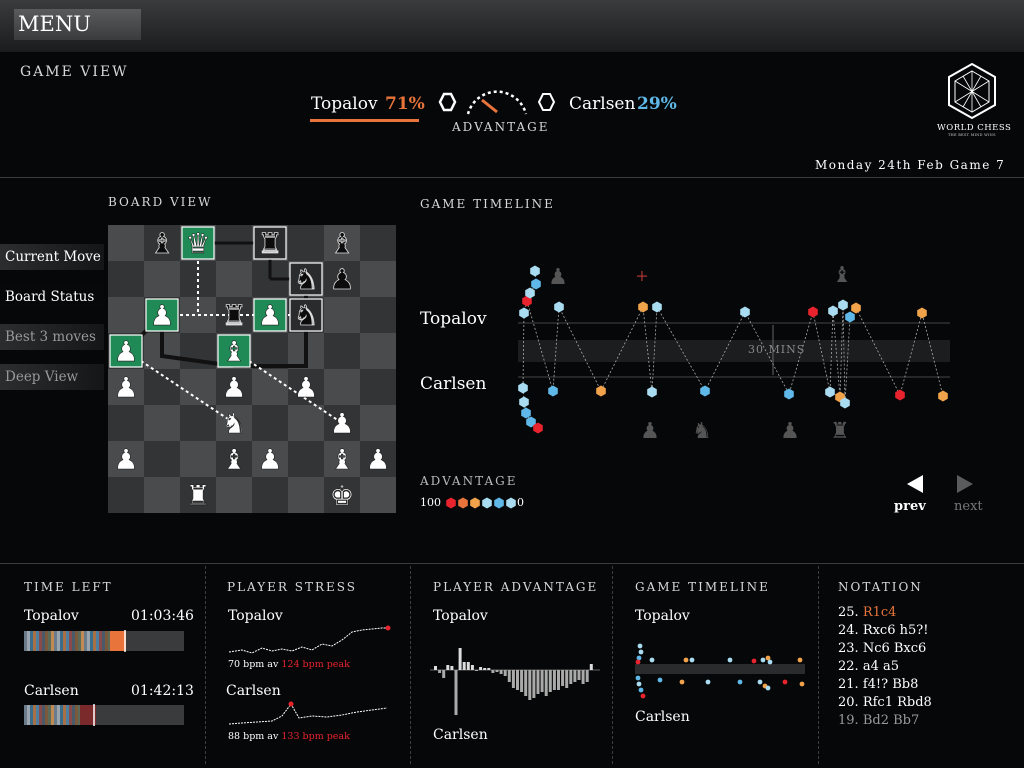 This screenshot has width=1024, height=768. Describe the element at coordinates (850, 720) in the screenshot. I see `move-number: 19.` at that location.